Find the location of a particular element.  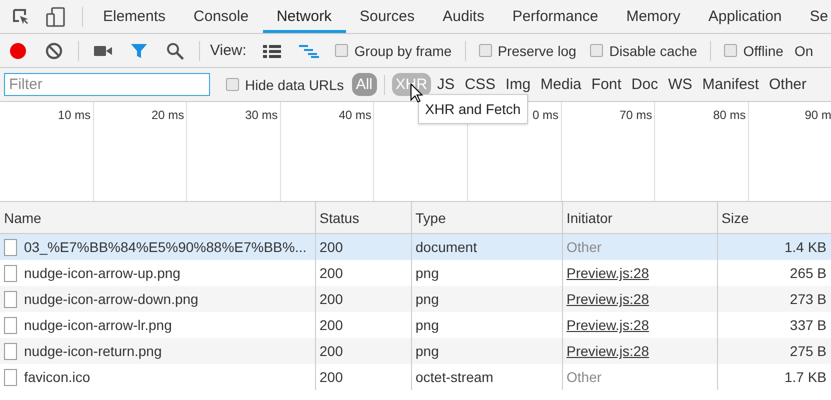

type-filter: Media is located at coordinates (561, 84).